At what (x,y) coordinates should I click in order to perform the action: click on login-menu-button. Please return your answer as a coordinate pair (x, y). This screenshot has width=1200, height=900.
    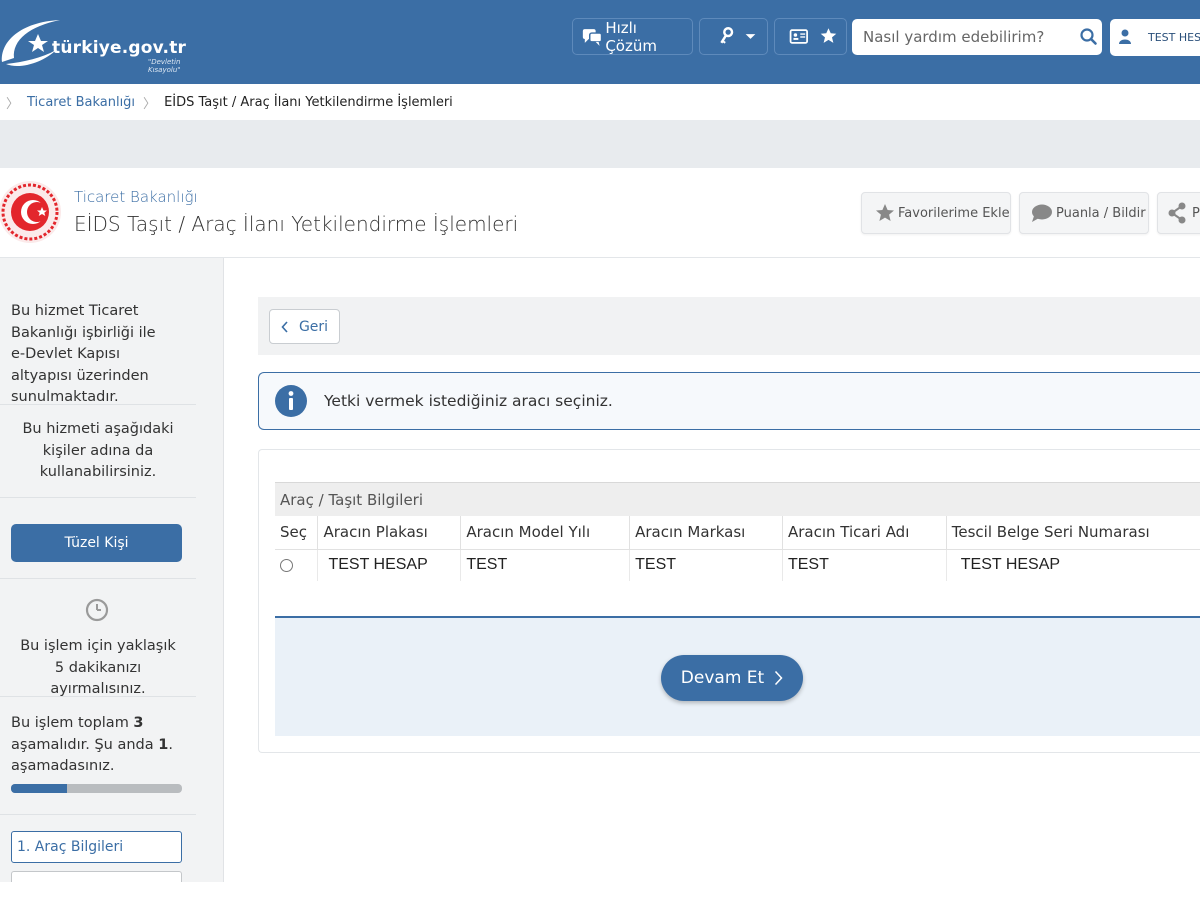
    Looking at the image, I should click on (733, 36).